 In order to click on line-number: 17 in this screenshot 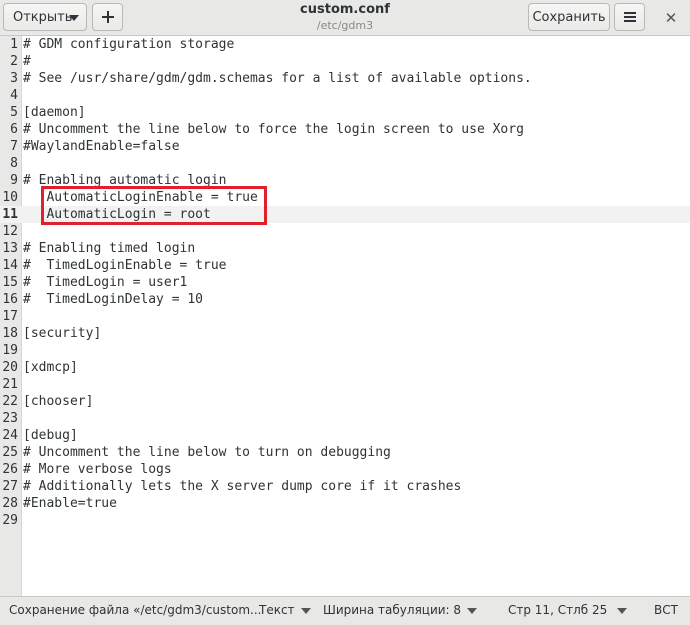, I will do `click(10, 316)`.